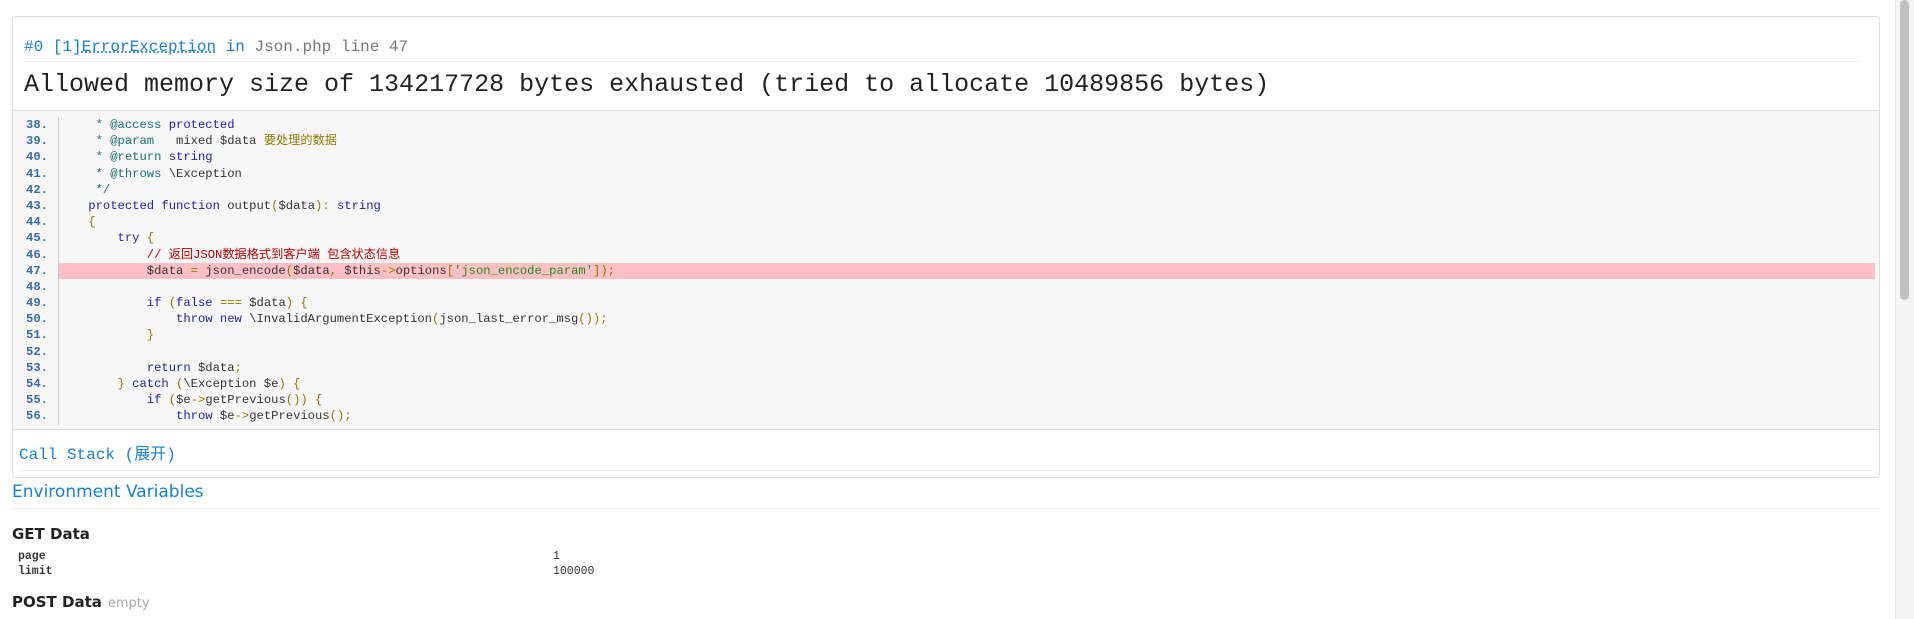  Describe the element at coordinates (36, 287) in the screenshot. I see `line-number: 48.` at that location.